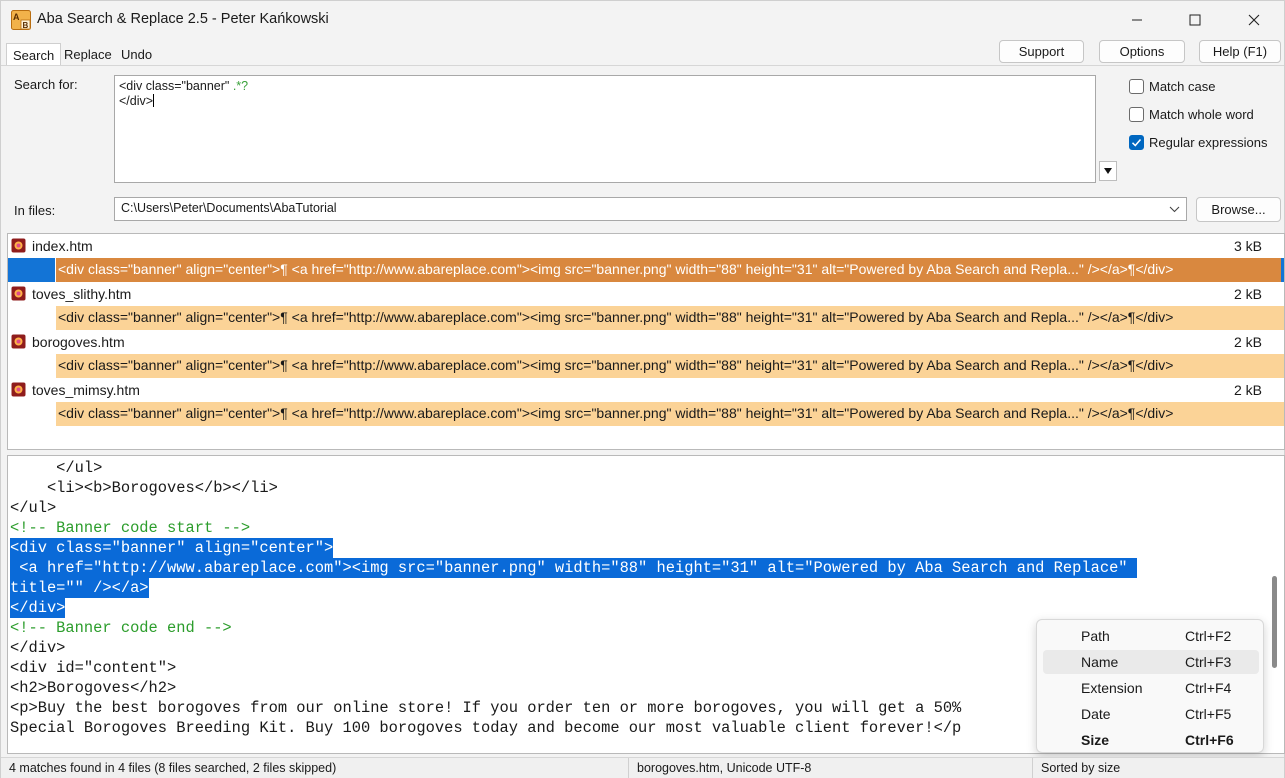 This screenshot has width=1285, height=778. Describe the element at coordinates (144, 488) in the screenshot. I see `code-line: <li><b>Borogoves</b></li>` at that location.